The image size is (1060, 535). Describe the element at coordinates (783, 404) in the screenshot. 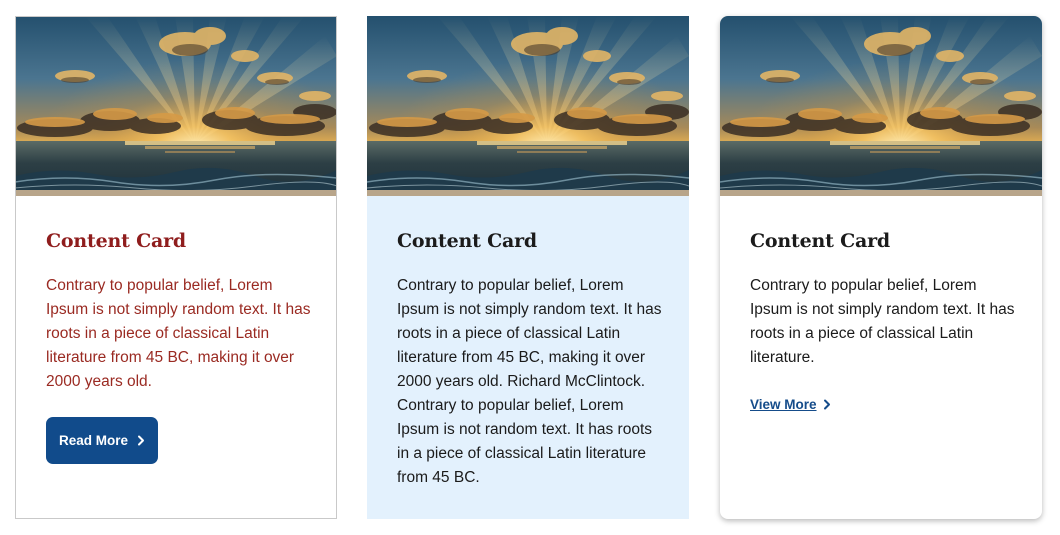

I see `view-more-label: View More` at that location.